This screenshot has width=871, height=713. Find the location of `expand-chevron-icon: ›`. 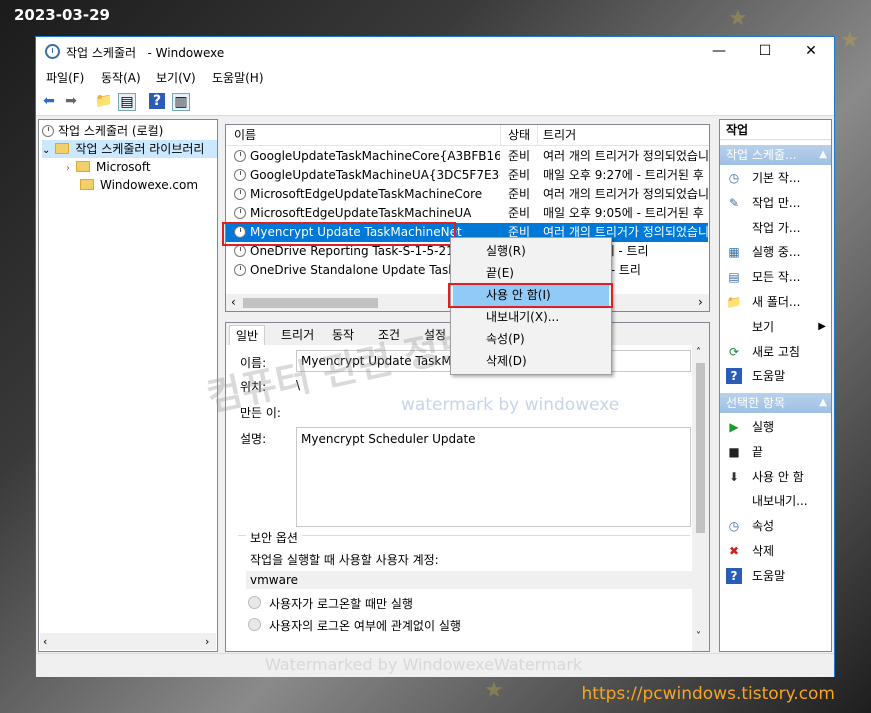

expand-chevron-icon: › is located at coordinates (68, 168).